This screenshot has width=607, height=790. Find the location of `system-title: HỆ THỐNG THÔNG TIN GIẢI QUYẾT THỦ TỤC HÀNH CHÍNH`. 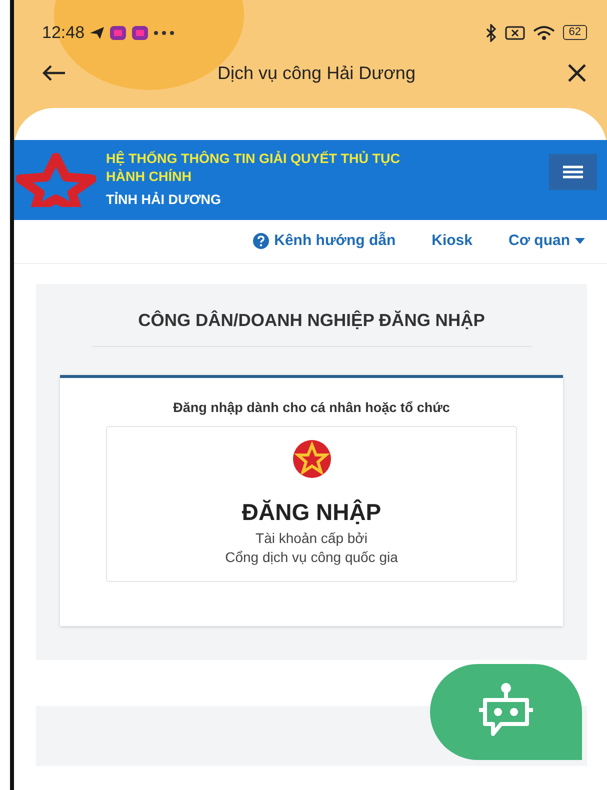

system-title: HỆ THỐNG THÔNG TIN GIẢI QUYẾT THỦ TỤC HÀNH CHÍNH is located at coordinates (253, 168).